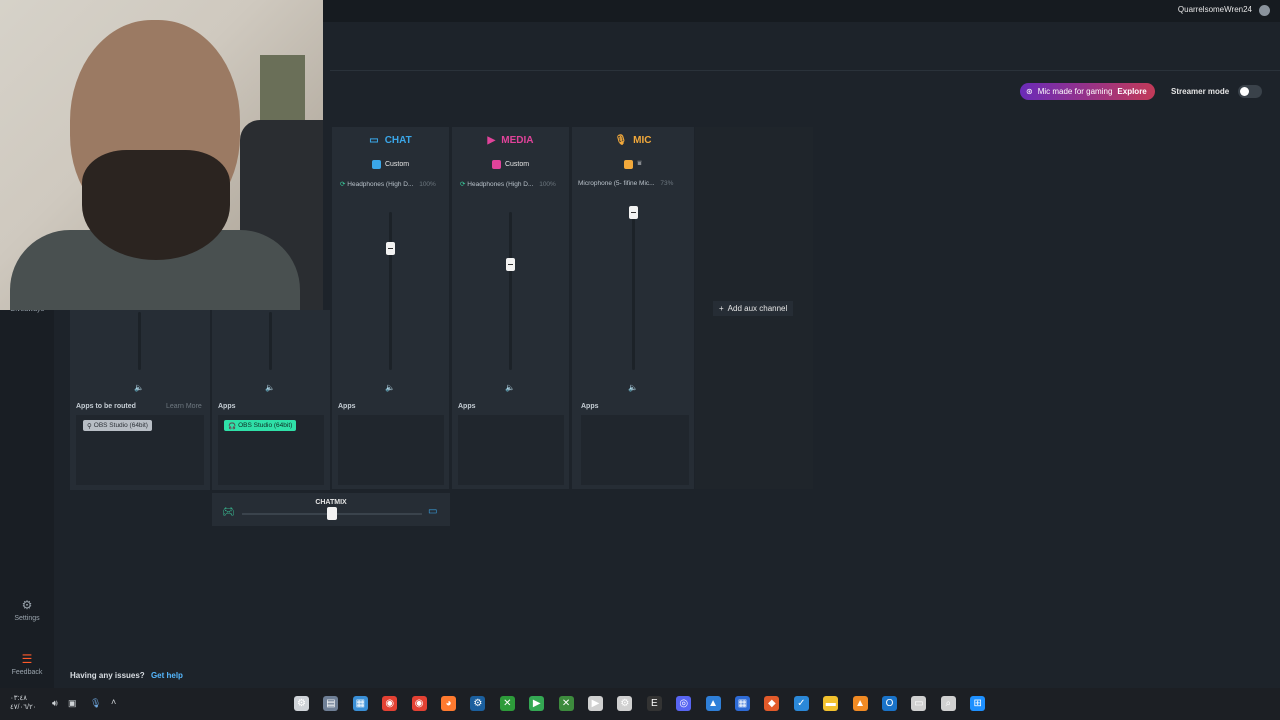 The height and width of the screenshot is (720, 1280). What do you see at coordinates (713, 703) in the screenshot?
I see `photos-icon: ▲` at bounding box center [713, 703].